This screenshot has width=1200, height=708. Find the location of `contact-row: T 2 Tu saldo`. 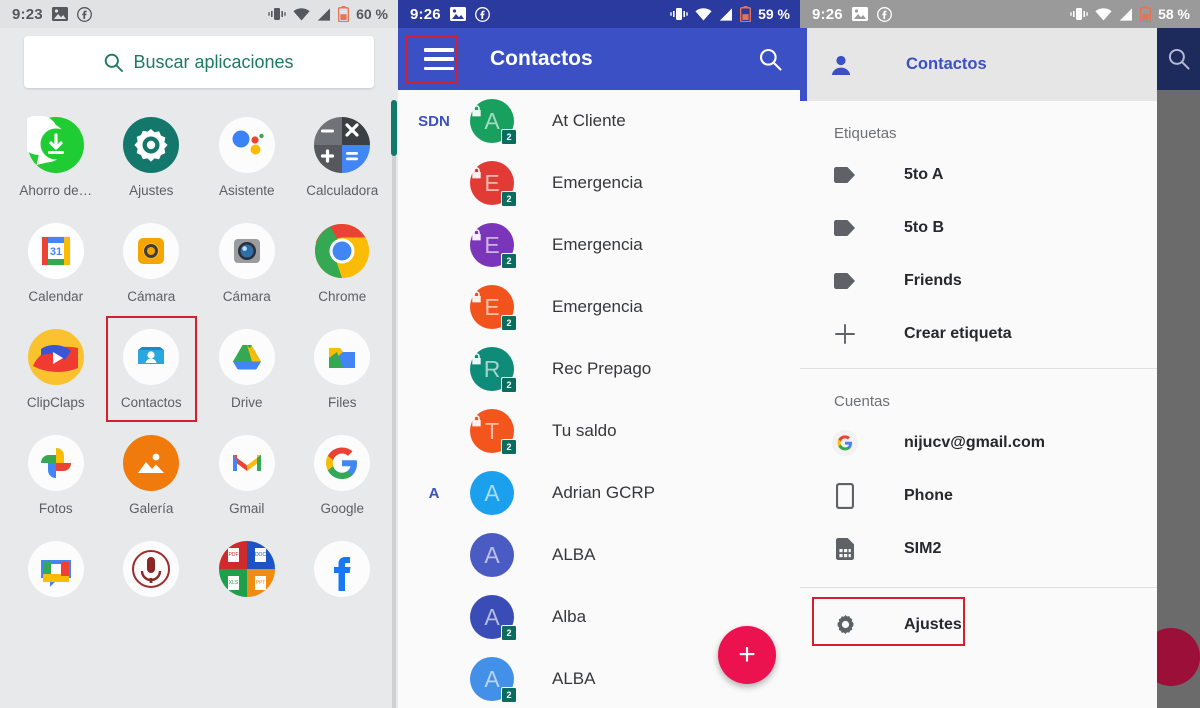

contact-row: T 2 Tu saldo is located at coordinates (599, 431).